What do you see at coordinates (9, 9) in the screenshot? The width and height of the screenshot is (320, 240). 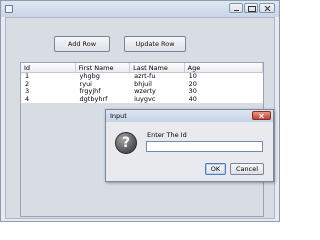 I see `app-icon` at bounding box center [9, 9].